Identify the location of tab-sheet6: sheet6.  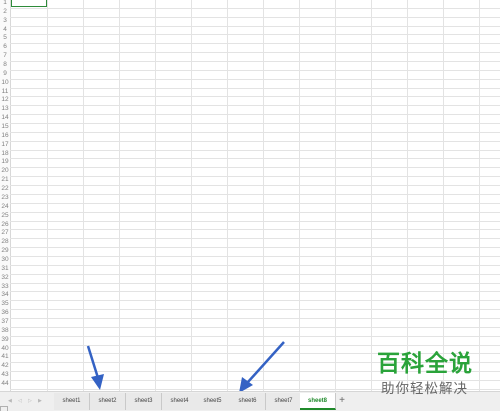
(248, 401).